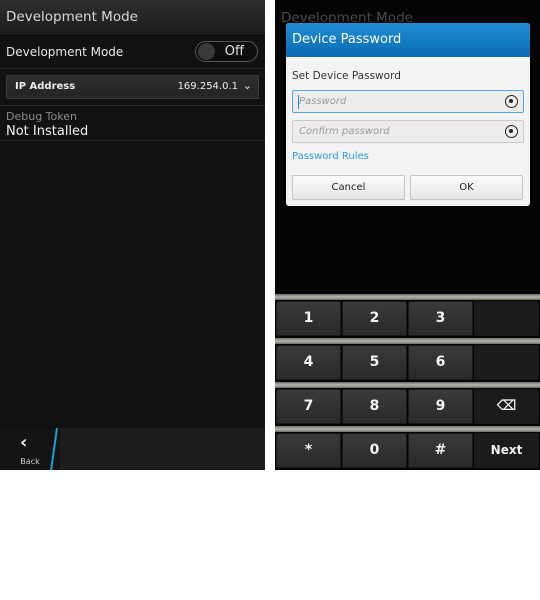 This screenshot has height=600, width=540. What do you see at coordinates (308, 318) in the screenshot?
I see `key-1: 1` at bounding box center [308, 318].